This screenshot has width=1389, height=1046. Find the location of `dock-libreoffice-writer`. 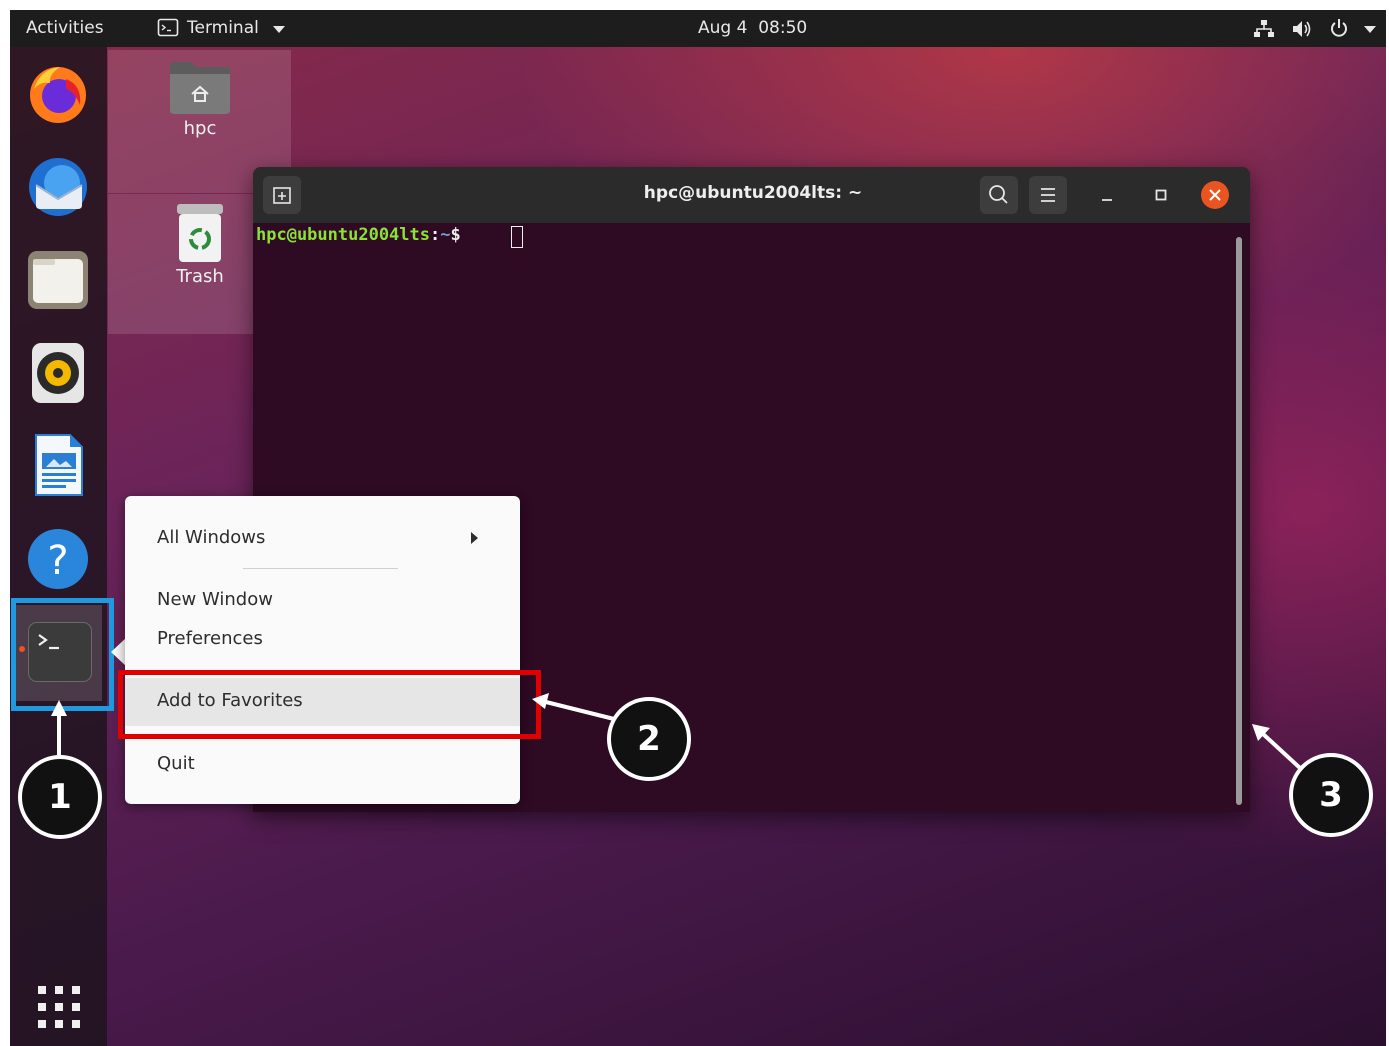

dock-libreoffice-writer is located at coordinates (58, 465).